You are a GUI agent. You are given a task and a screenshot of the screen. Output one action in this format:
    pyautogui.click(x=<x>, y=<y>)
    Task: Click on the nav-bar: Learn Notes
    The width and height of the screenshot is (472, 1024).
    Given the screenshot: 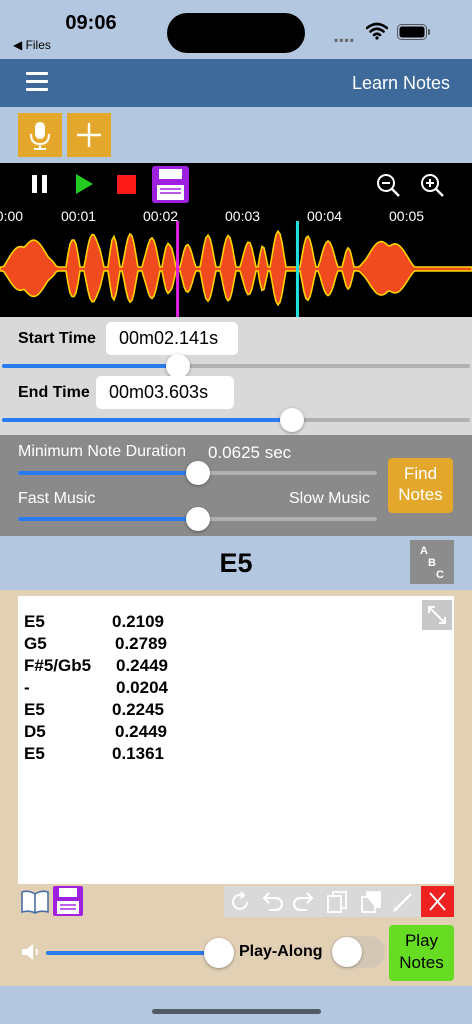 What is the action you would take?
    pyautogui.click(x=236, y=83)
    